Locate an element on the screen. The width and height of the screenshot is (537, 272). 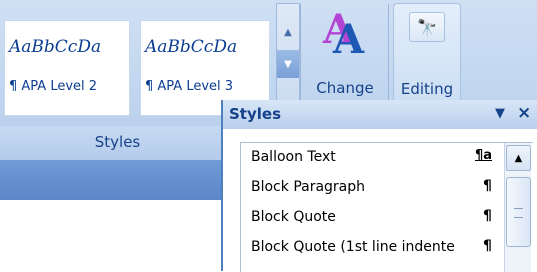
chevron-down-icon: ▼ is located at coordinates (288, 64).